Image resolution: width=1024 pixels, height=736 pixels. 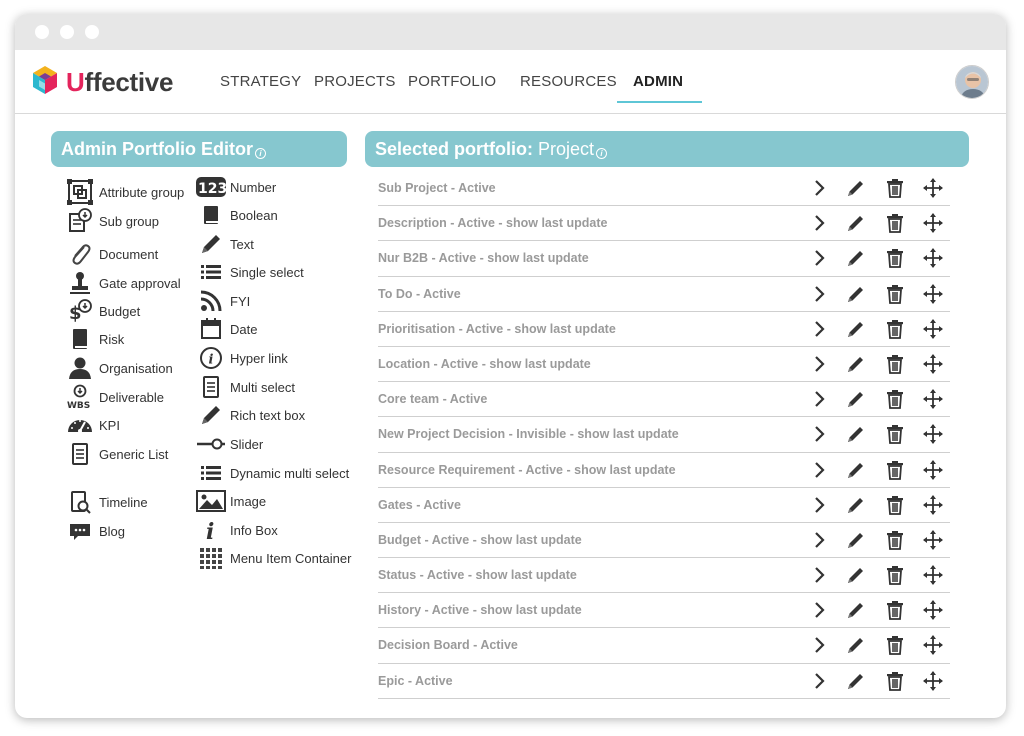 I want to click on field-slider: Slider, so click(x=229, y=444).